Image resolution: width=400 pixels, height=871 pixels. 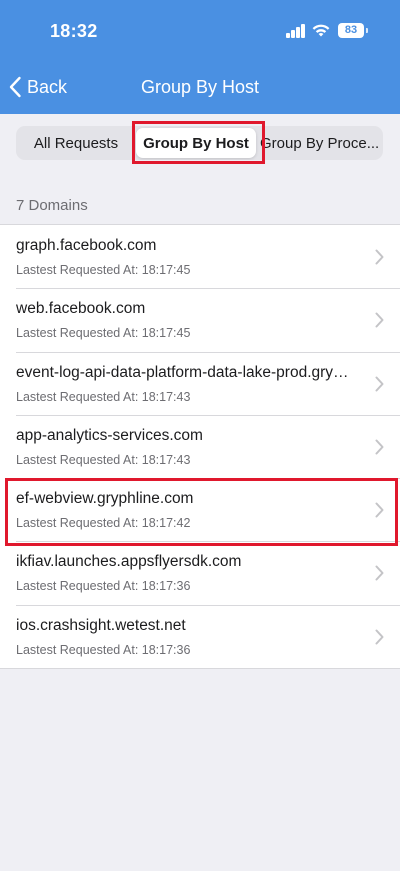 What do you see at coordinates (81, 309) in the screenshot?
I see `host-name: web.facebook.com` at bounding box center [81, 309].